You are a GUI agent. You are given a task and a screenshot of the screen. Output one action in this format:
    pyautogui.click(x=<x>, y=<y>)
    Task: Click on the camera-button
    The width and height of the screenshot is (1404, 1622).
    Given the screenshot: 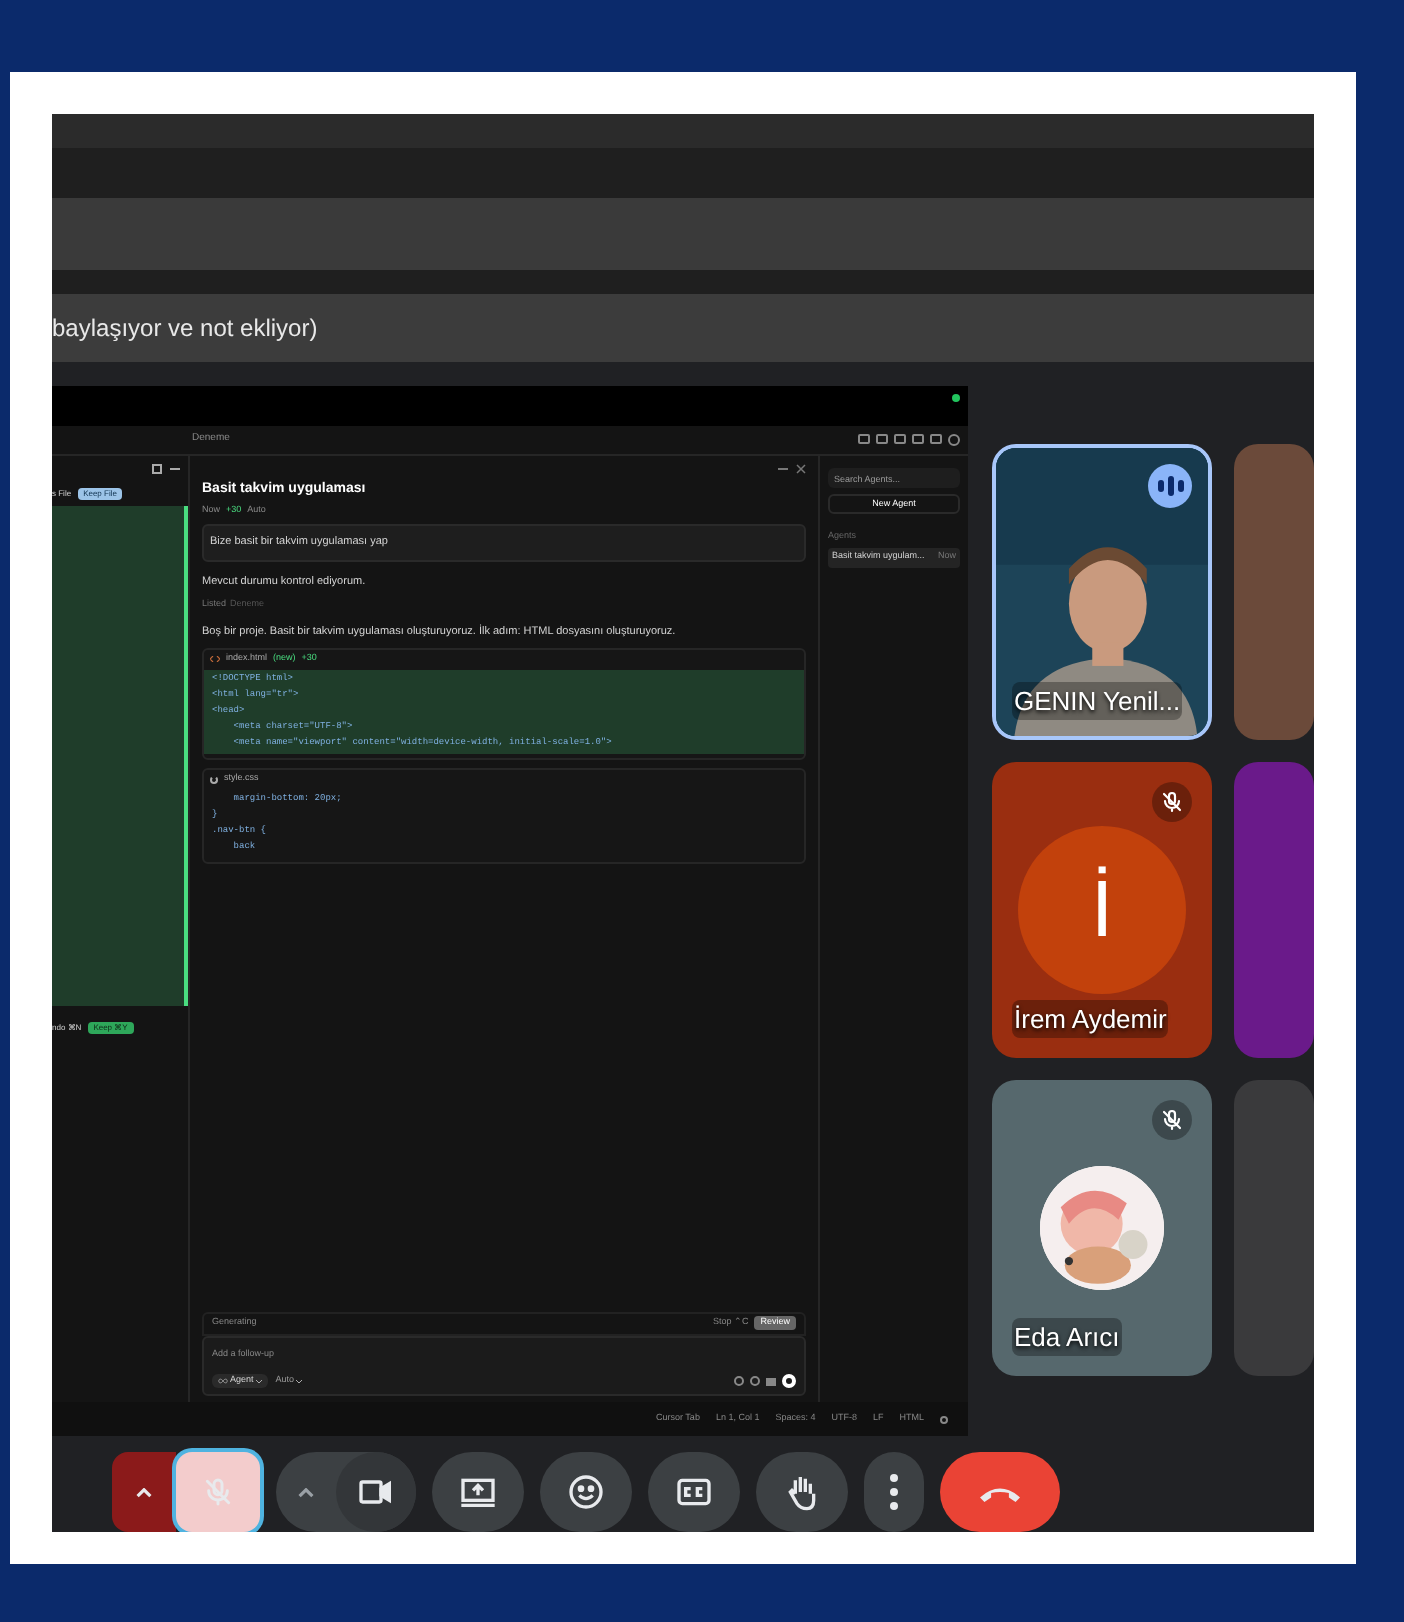 What is the action you would take?
    pyautogui.click(x=376, y=1492)
    